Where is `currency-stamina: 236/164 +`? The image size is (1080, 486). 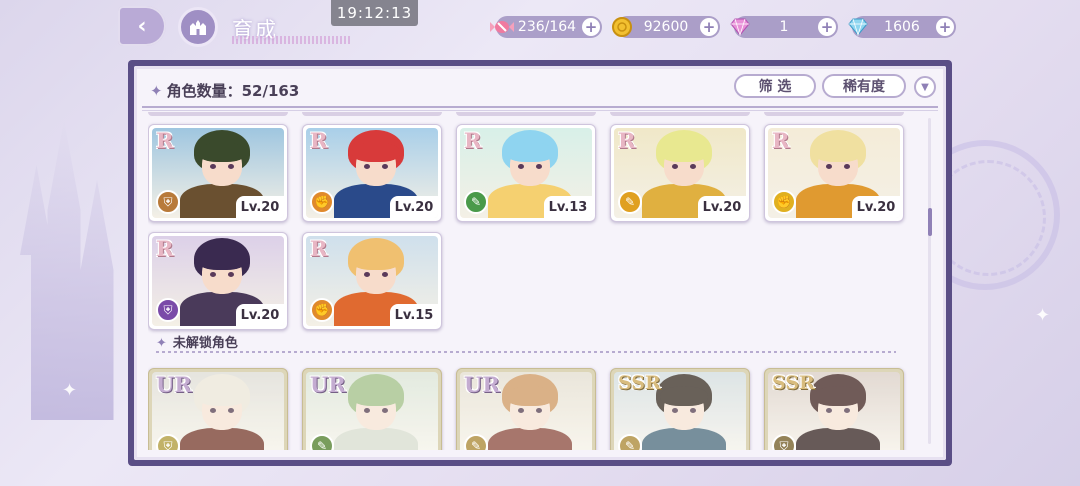
currency-stamina: 236/164 + is located at coordinates (546, 27).